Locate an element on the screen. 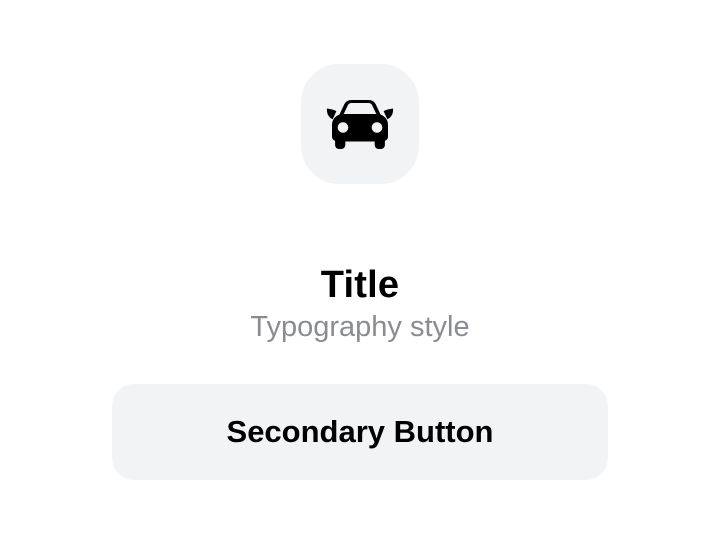 This screenshot has width=720, height=560. typography-style-label: Typography style is located at coordinates (360, 327).